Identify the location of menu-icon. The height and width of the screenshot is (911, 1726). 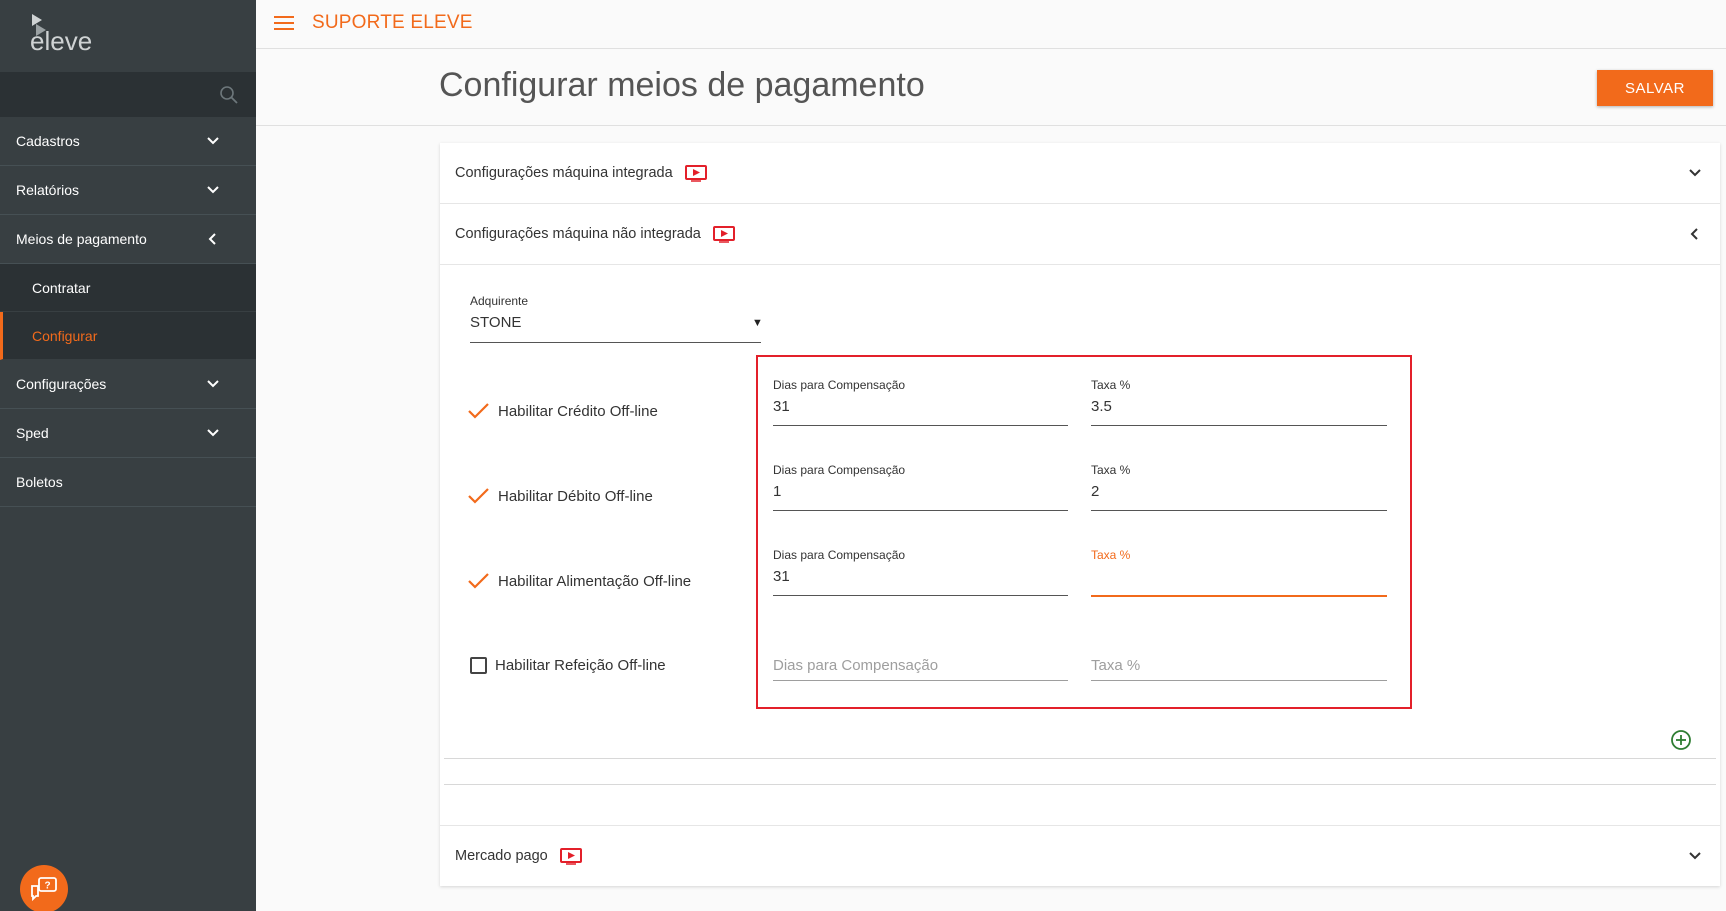
(284, 23).